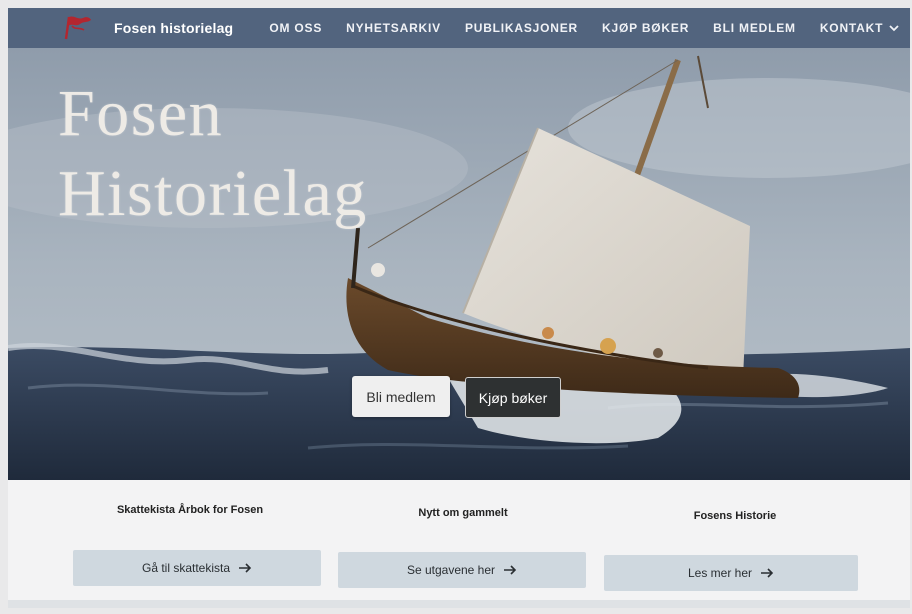  Describe the element at coordinates (190, 510) in the screenshot. I see `card-title-skattekista: Skattekista Årbok for Fosen` at that location.